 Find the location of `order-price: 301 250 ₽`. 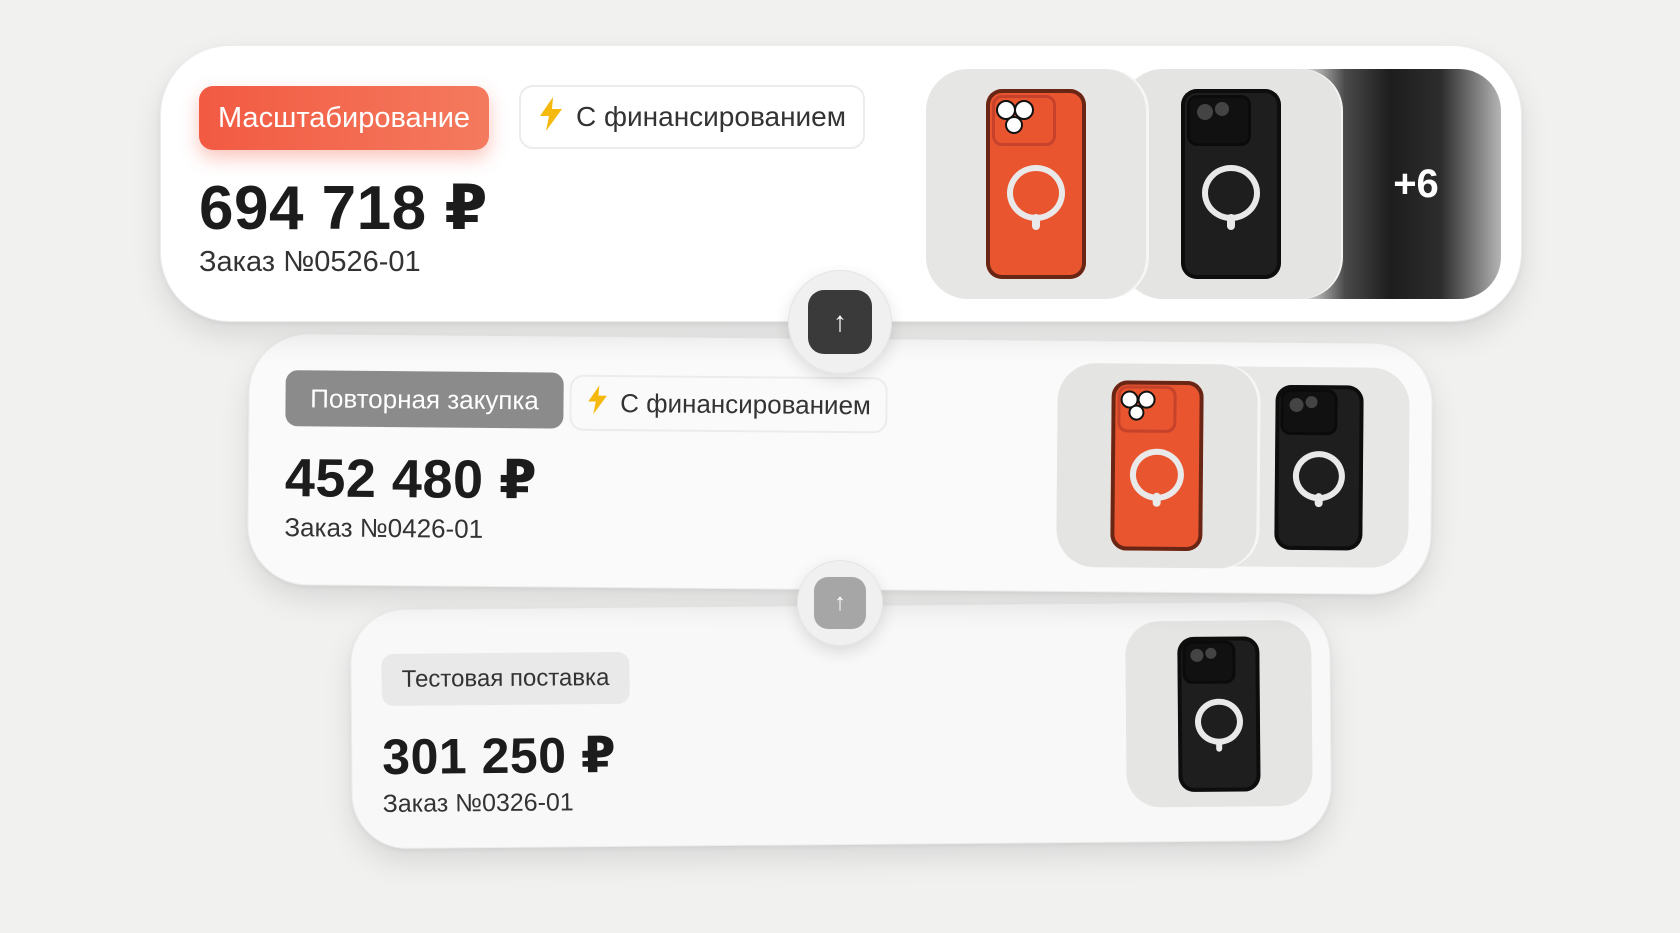

order-price: 301 250 ₽ is located at coordinates (499, 756).